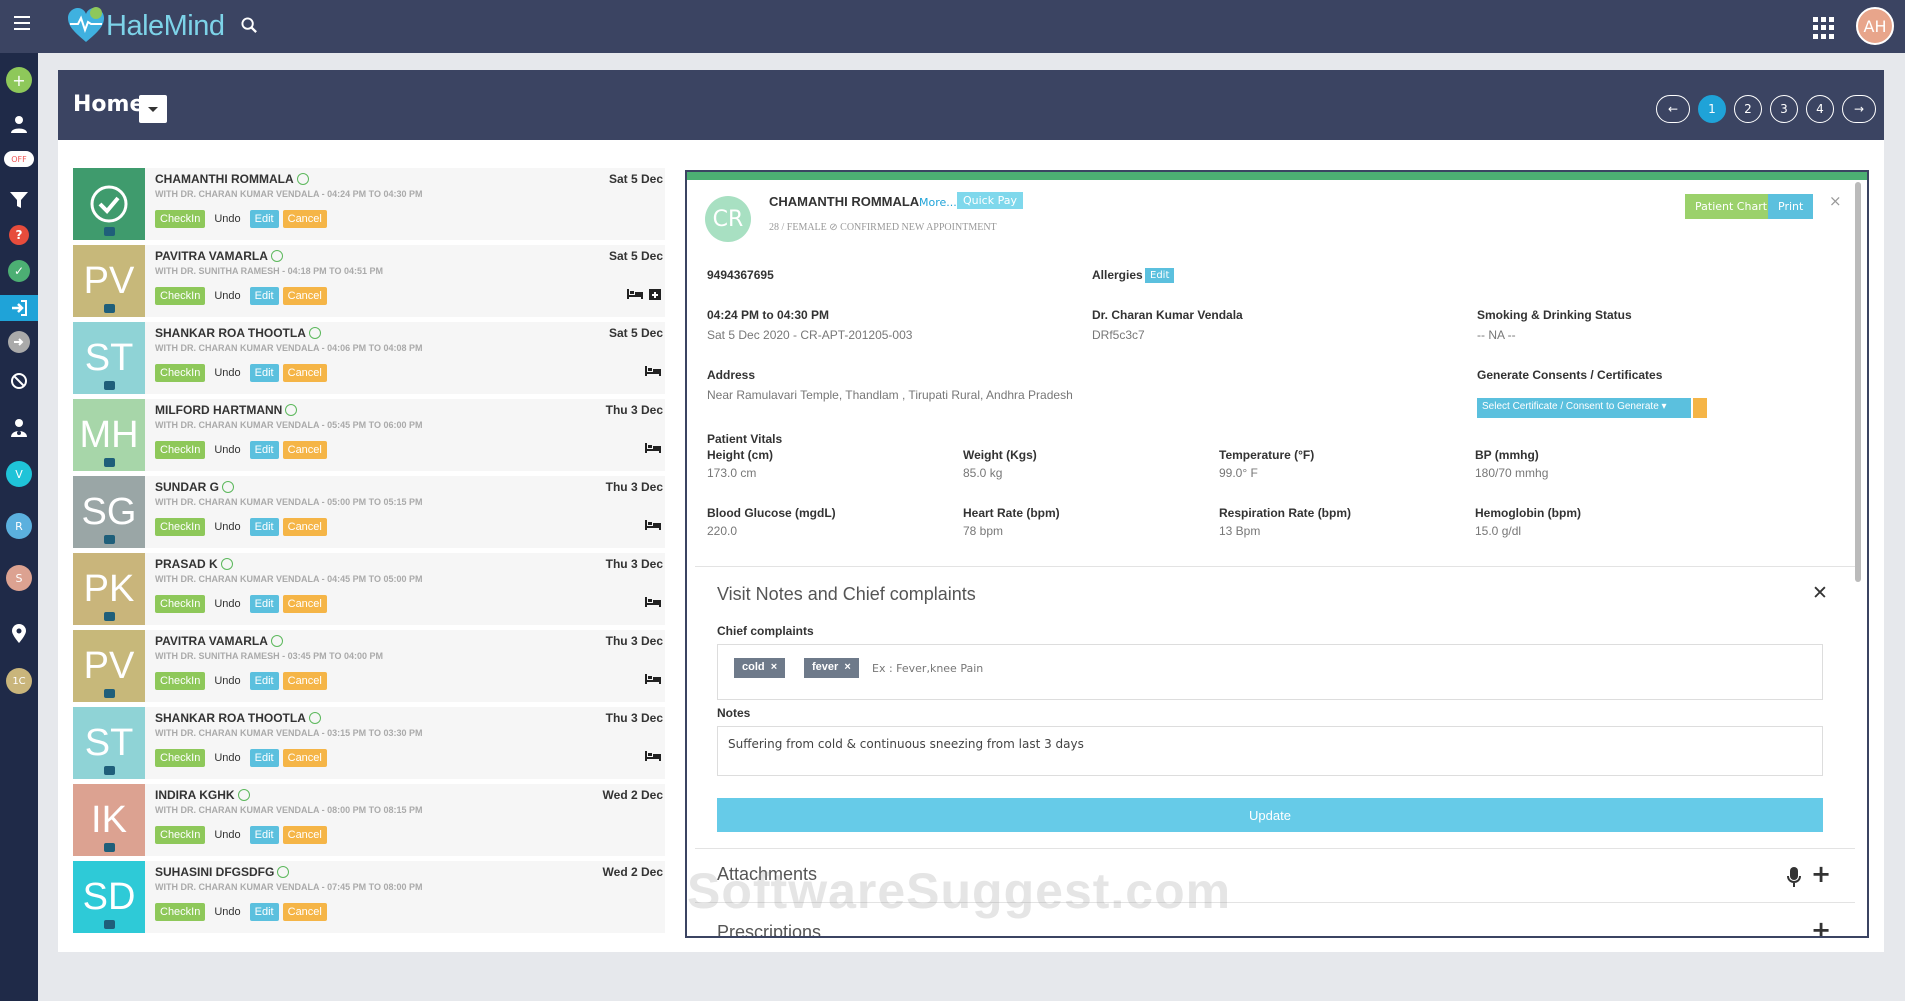 Image resolution: width=1905 pixels, height=1001 pixels. Describe the element at coordinates (1858, 382) in the screenshot. I see `scrollbar` at that location.